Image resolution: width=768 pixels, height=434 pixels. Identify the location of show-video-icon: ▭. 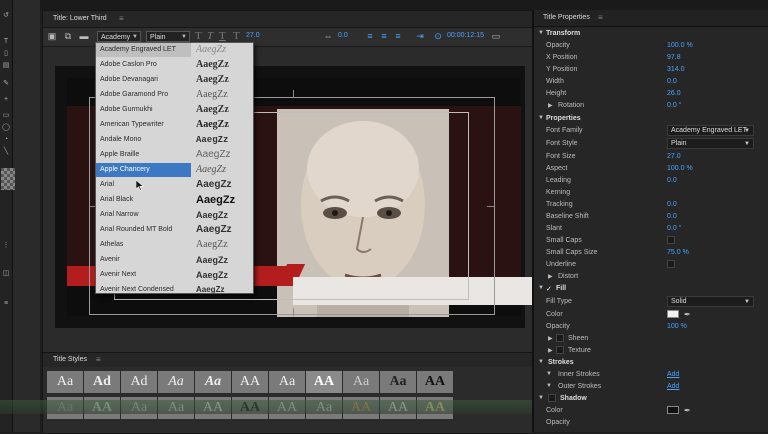
(496, 36).